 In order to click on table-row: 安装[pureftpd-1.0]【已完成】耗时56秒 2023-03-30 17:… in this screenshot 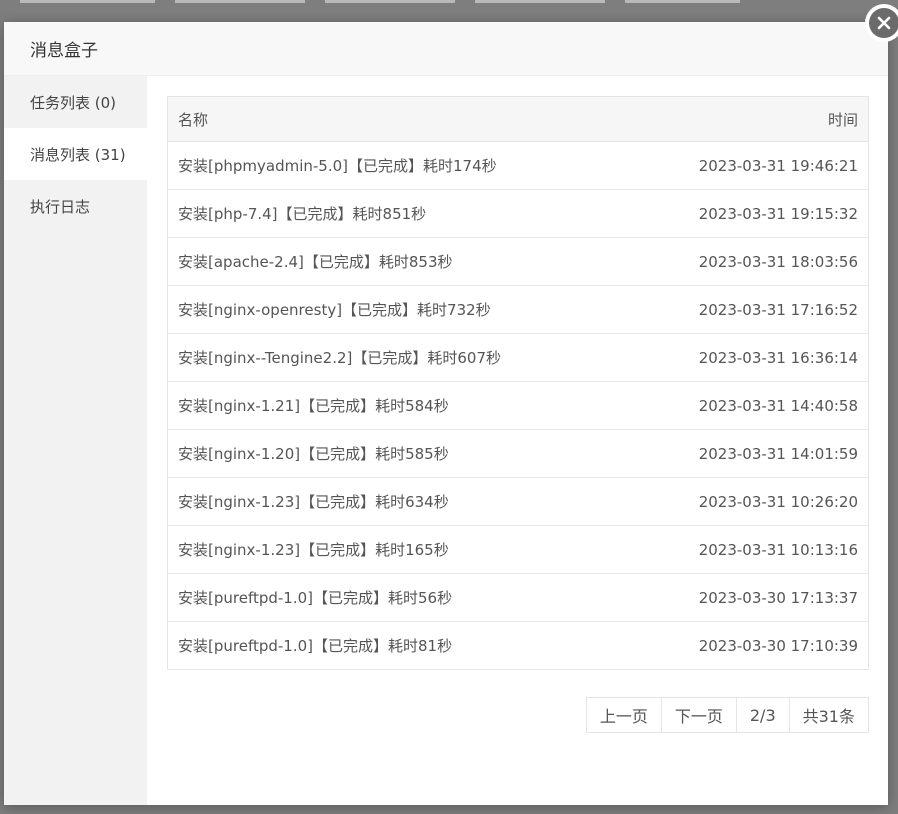, I will do `click(517, 597)`.